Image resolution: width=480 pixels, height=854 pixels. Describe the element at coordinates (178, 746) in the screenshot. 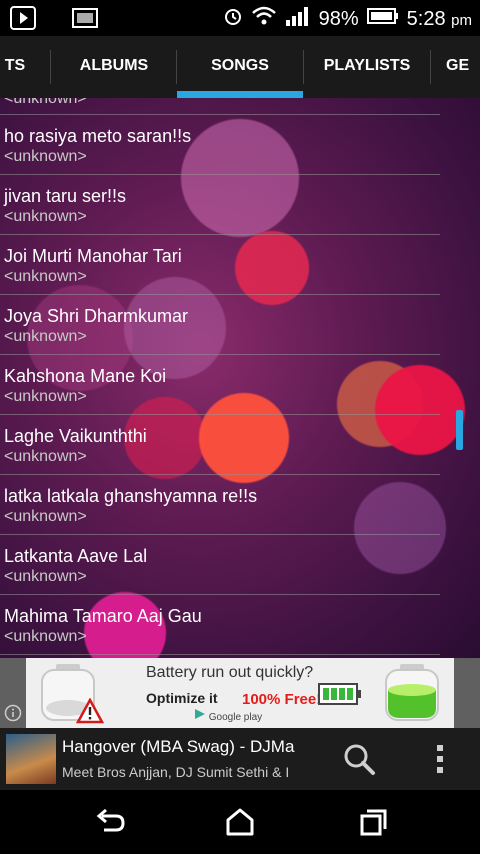

I see `now-playing-title: Hangover (MBA Swag) - DJMa` at that location.